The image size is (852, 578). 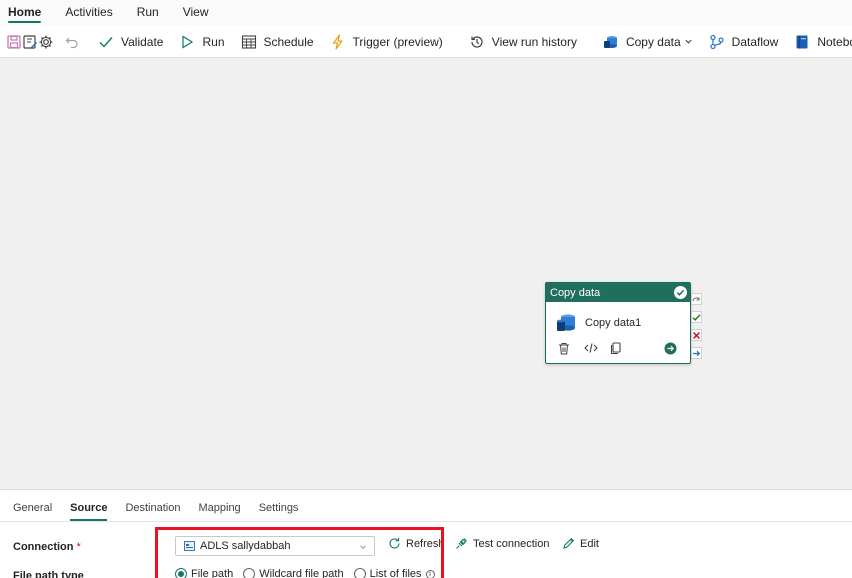 What do you see at coordinates (564, 348) in the screenshot?
I see `trash-icon` at bounding box center [564, 348].